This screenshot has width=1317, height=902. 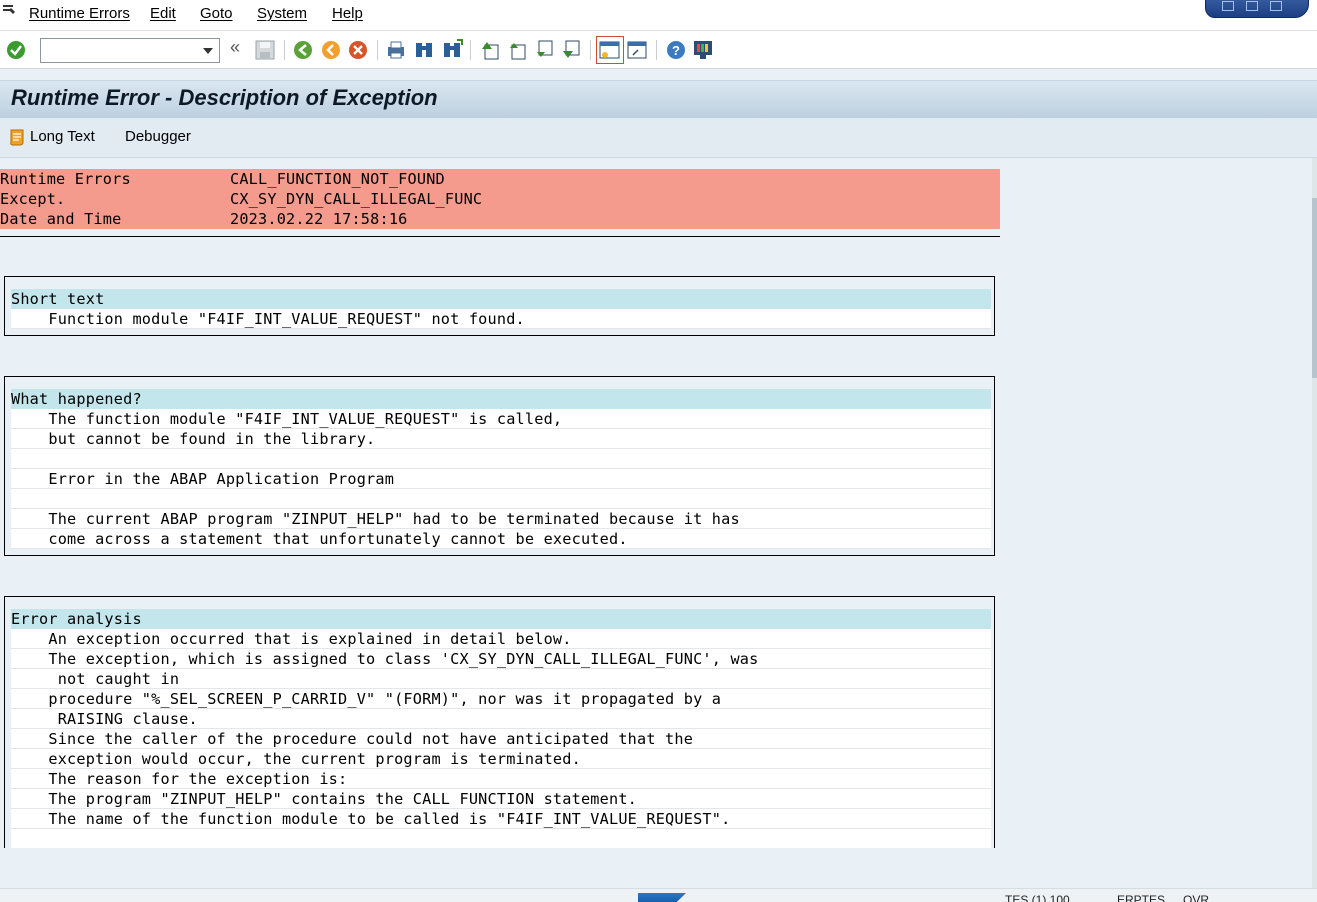 What do you see at coordinates (1314, 523) in the screenshot?
I see `vertical-scrollbar` at bounding box center [1314, 523].